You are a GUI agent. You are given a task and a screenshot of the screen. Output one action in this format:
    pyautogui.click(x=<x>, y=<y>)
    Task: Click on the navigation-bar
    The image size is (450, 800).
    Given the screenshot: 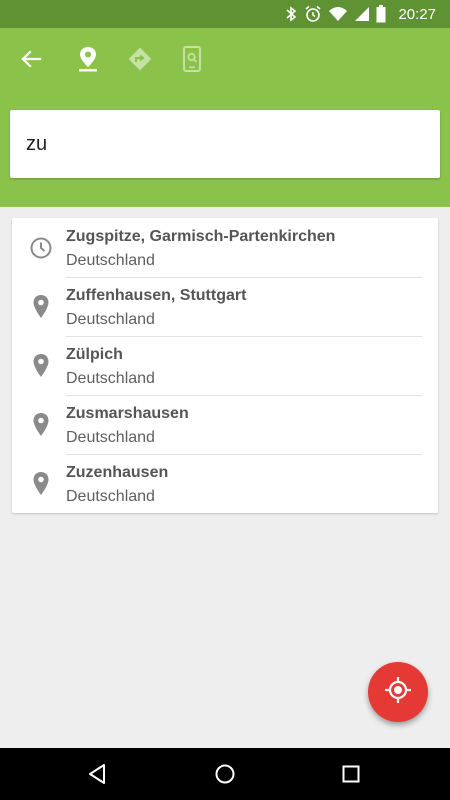 What is the action you would take?
    pyautogui.click(x=225, y=774)
    